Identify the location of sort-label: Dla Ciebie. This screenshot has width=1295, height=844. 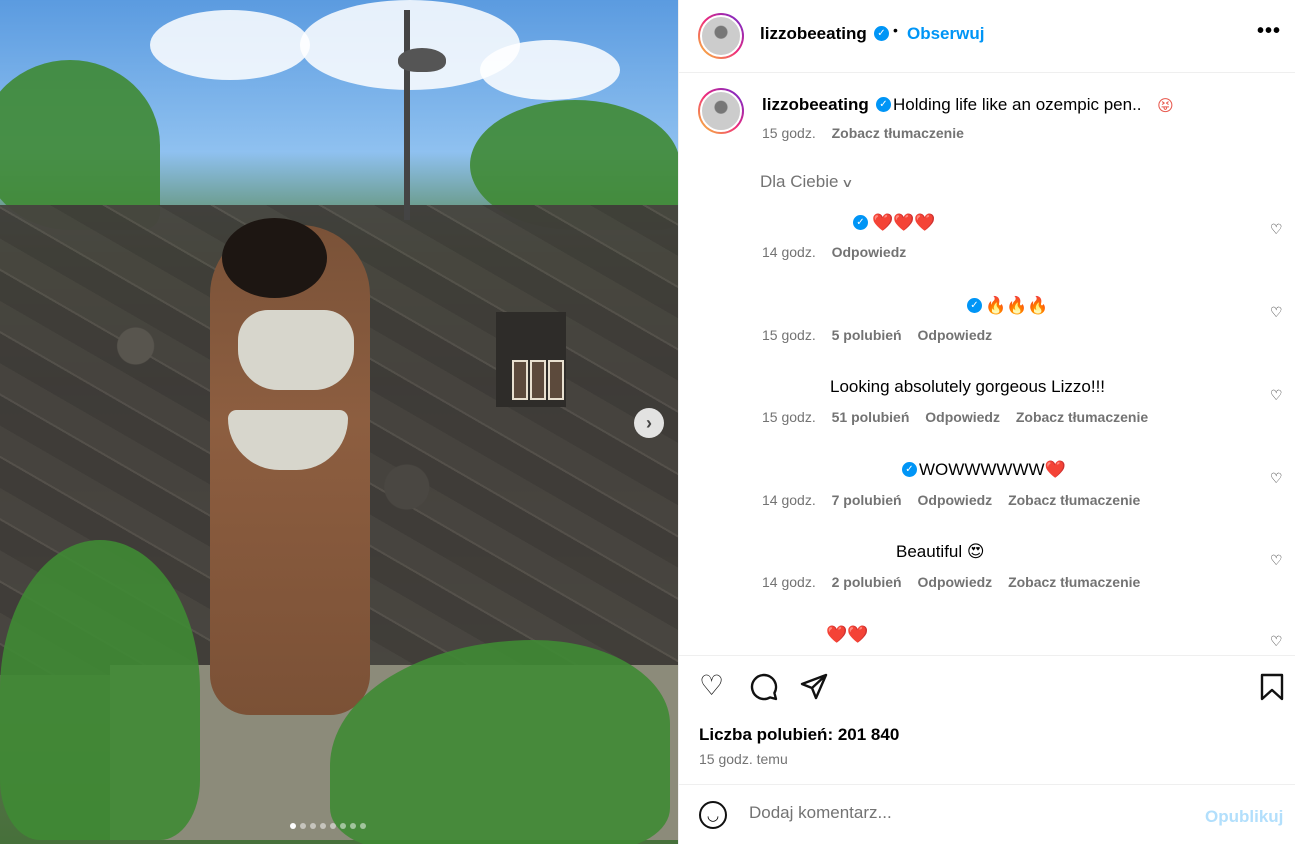
(799, 181).